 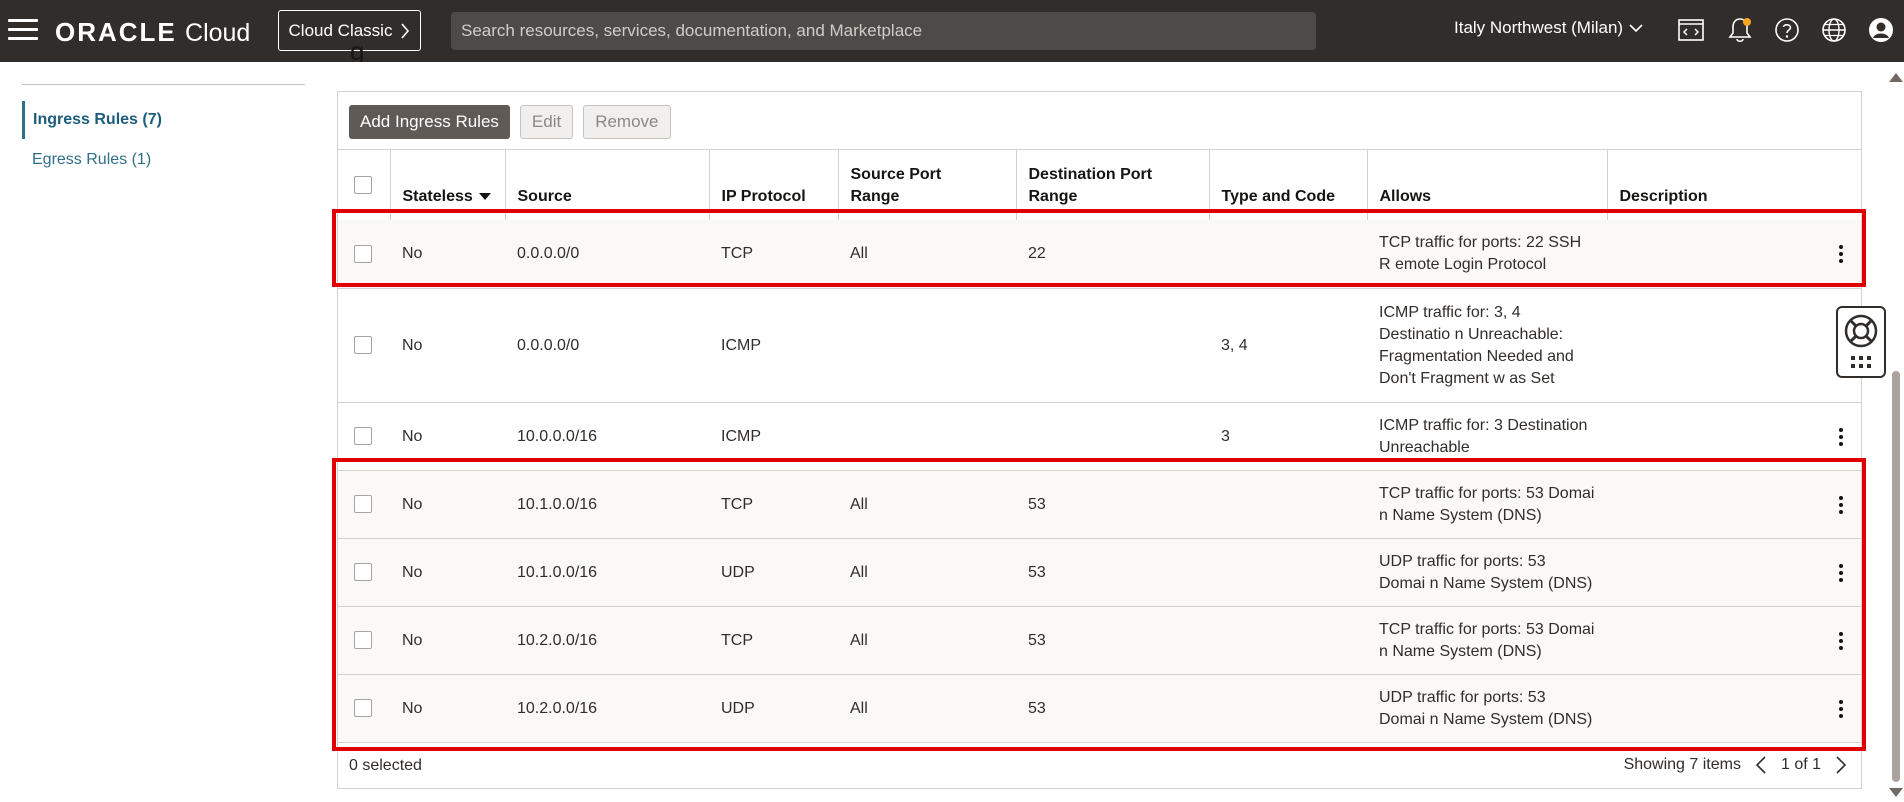 What do you see at coordinates (152, 32) in the screenshot?
I see `oracle-cloud-logo: ORACLE Cloud` at bounding box center [152, 32].